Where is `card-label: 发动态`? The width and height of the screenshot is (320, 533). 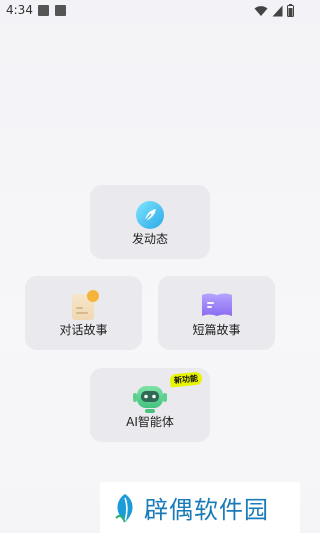
card-label: 发动态 is located at coordinates (149, 239).